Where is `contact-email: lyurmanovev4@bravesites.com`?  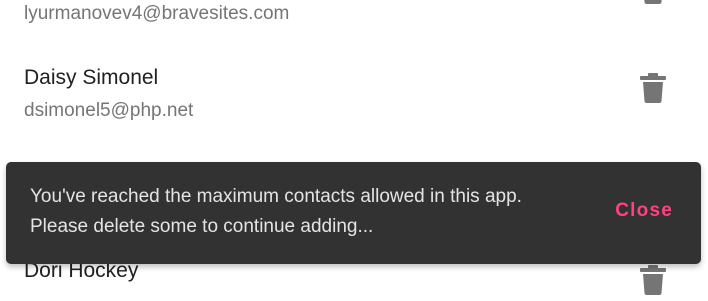 contact-email: lyurmanovev4@bravesites.com is located at coordinates (157, 13).